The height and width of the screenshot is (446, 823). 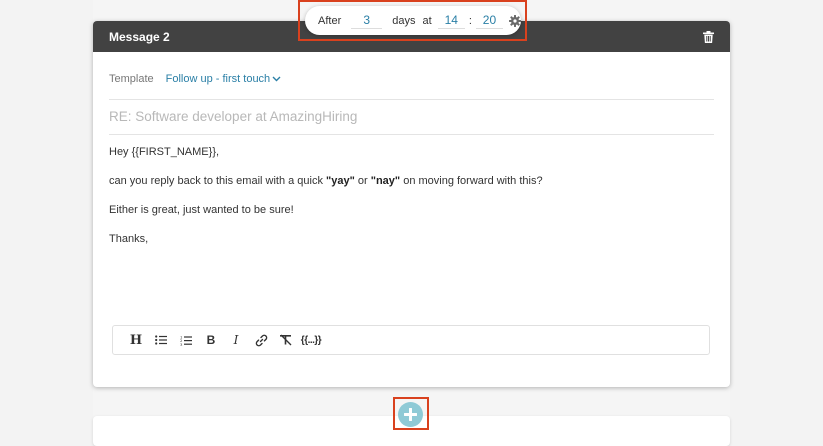 I want to click on template-value: Follow up - first touch, so click(x=218, y=79).